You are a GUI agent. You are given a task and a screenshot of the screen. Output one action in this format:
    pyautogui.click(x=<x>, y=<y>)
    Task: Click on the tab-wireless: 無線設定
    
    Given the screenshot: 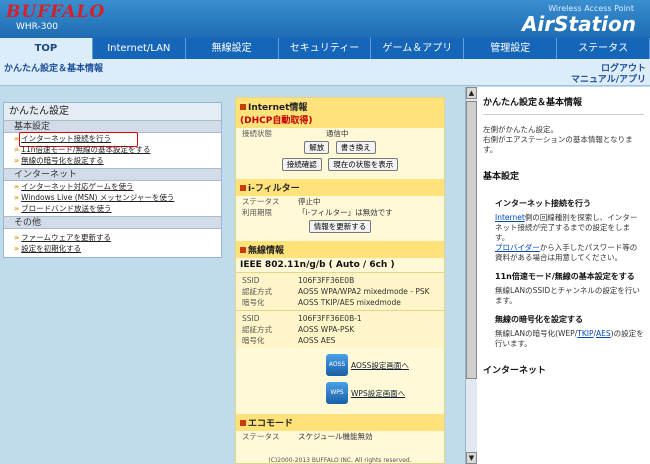 What is the action you would take?
    pyautogui.click(x=232, y=48)
    